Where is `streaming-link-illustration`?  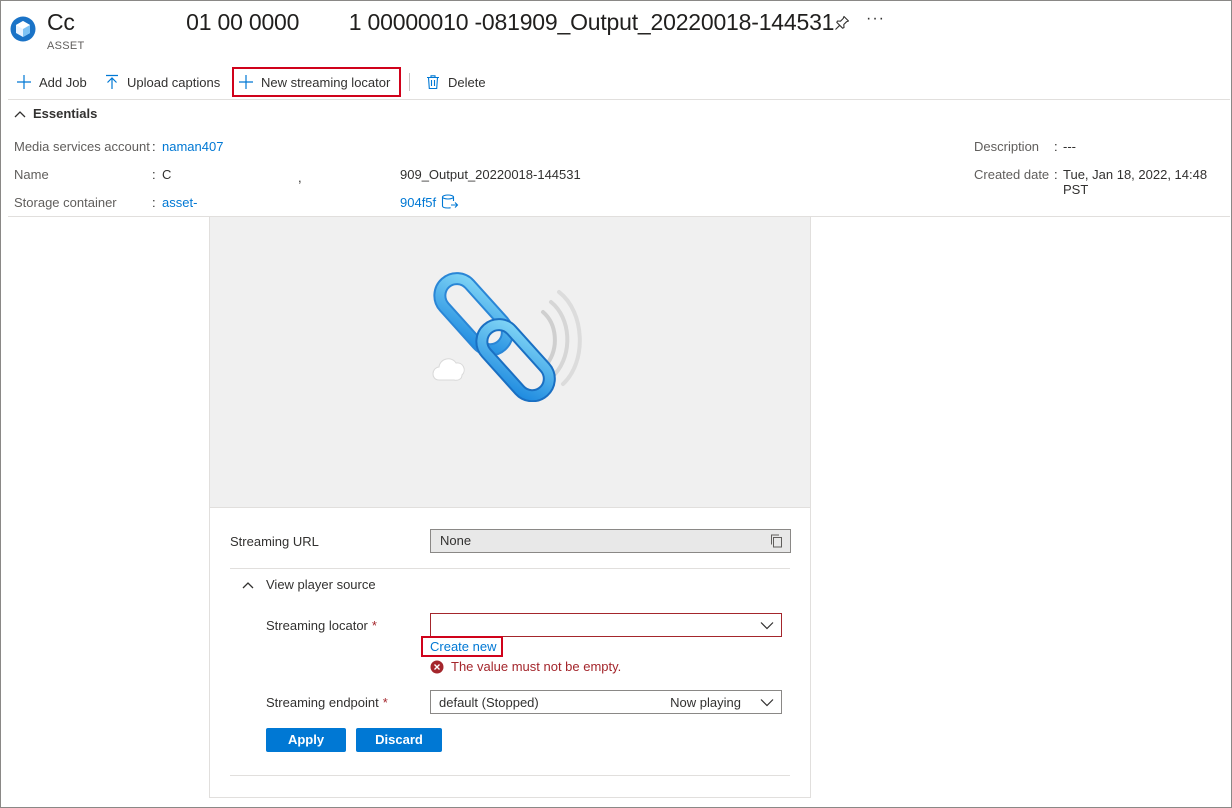 streaming-link-illustration is located at coordinates (507, 337).